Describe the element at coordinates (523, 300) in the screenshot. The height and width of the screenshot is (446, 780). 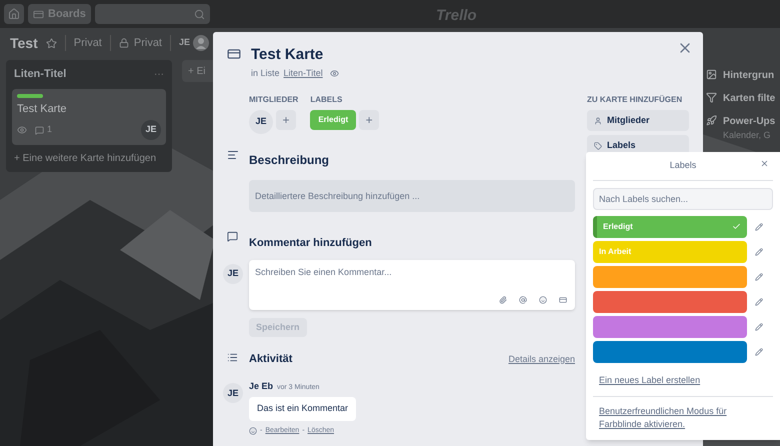
I see `mention-icon` at that location.